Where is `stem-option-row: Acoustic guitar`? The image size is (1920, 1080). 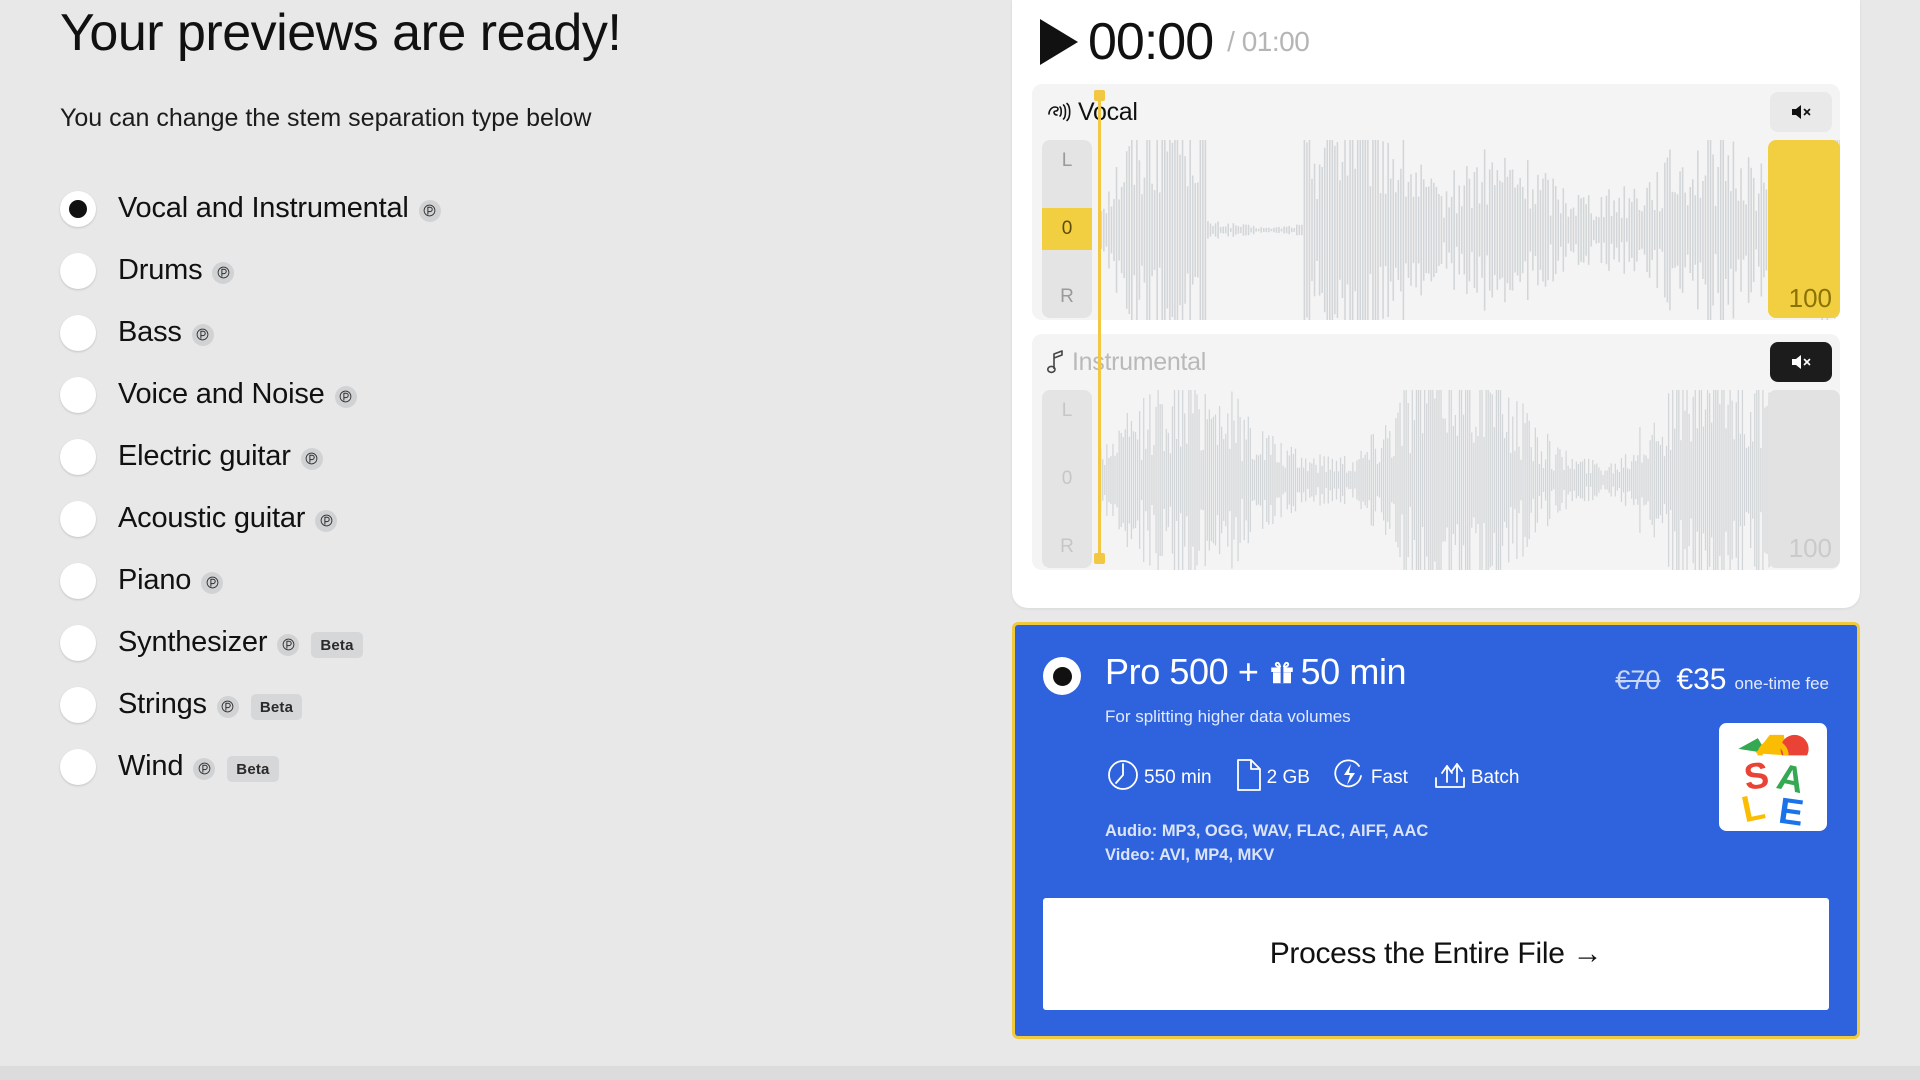 stem-option-row: Acoustic guitar is located at coordinates (536, 519).